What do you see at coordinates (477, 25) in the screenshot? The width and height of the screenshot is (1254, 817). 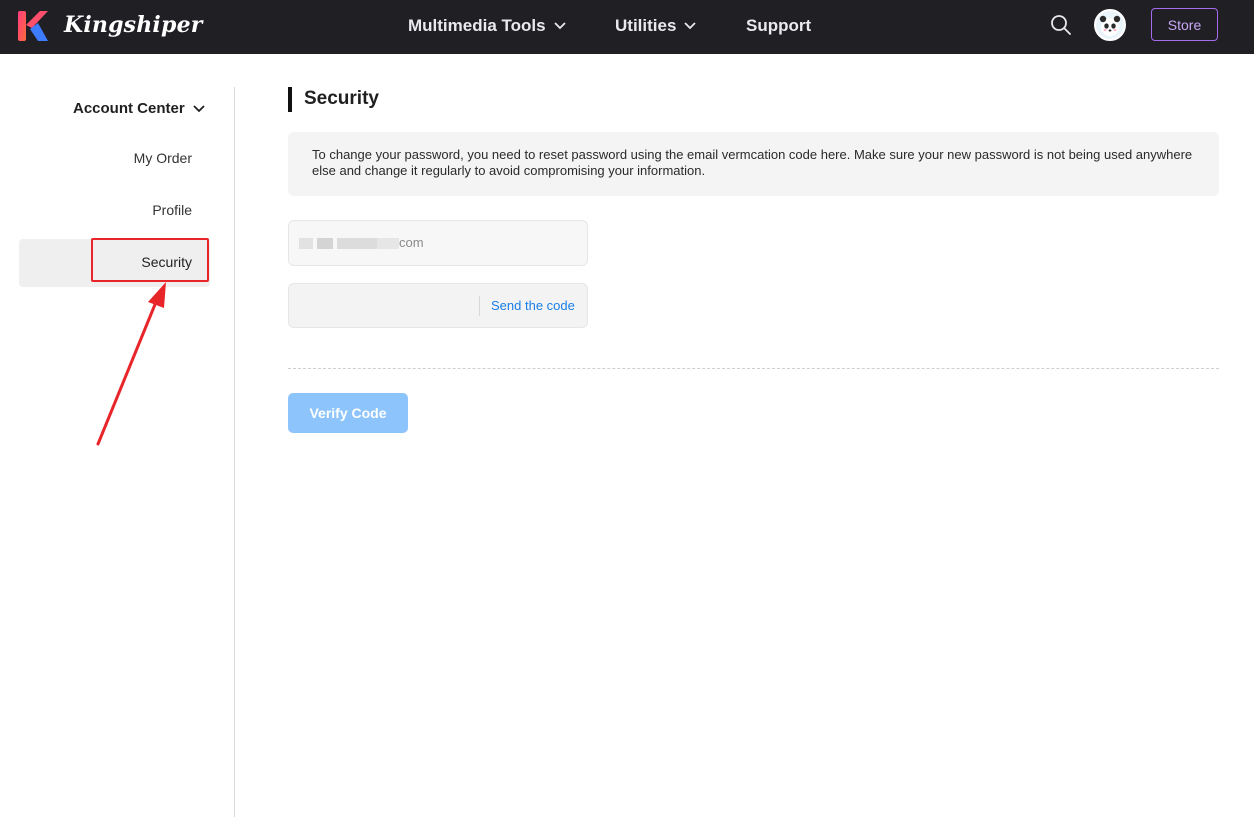 I see `nav-multimedia-tools-label: Multimedia Tools` at bounding box center [477, 25].